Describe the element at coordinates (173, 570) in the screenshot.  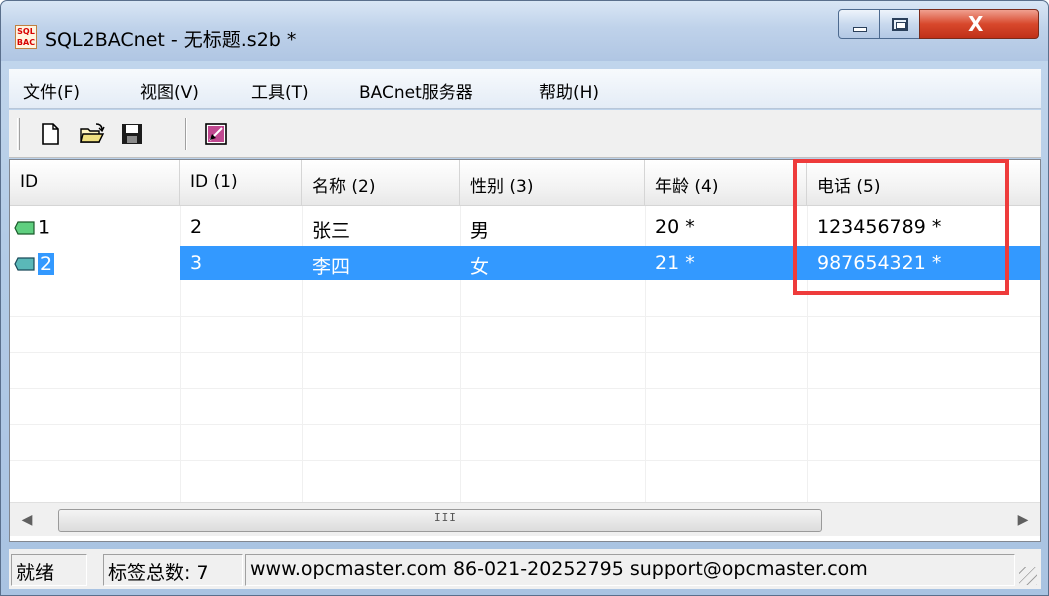
I see `status-tag-count: 标签总数: 7` at that location.